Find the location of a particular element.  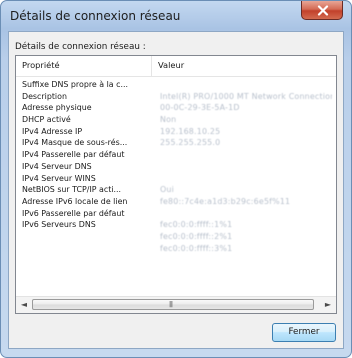

table-row: IPv6 Serveurs DNS fec0:0:0:ffff::1%1 is located at coordinates (176, 225).